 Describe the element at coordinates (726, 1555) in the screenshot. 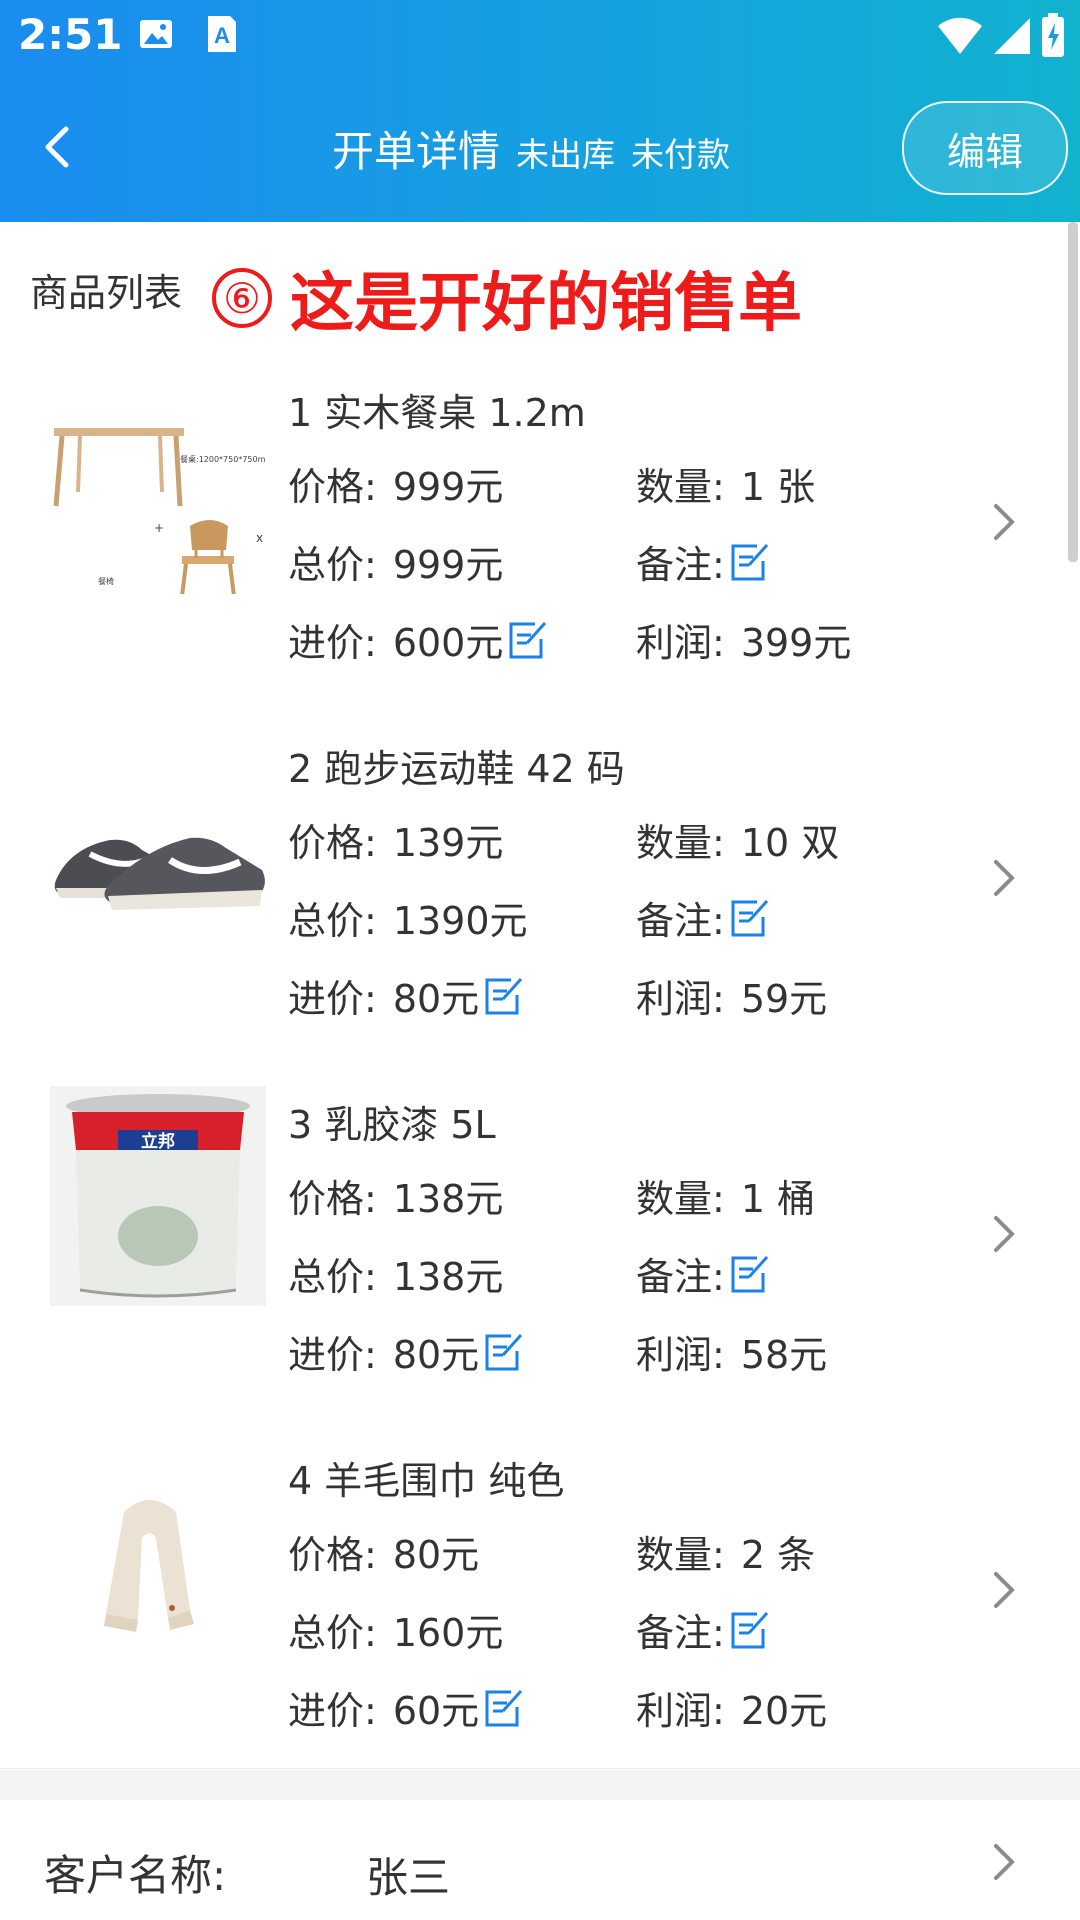

I see `quantity-field: 数量: 2 条` at that location.